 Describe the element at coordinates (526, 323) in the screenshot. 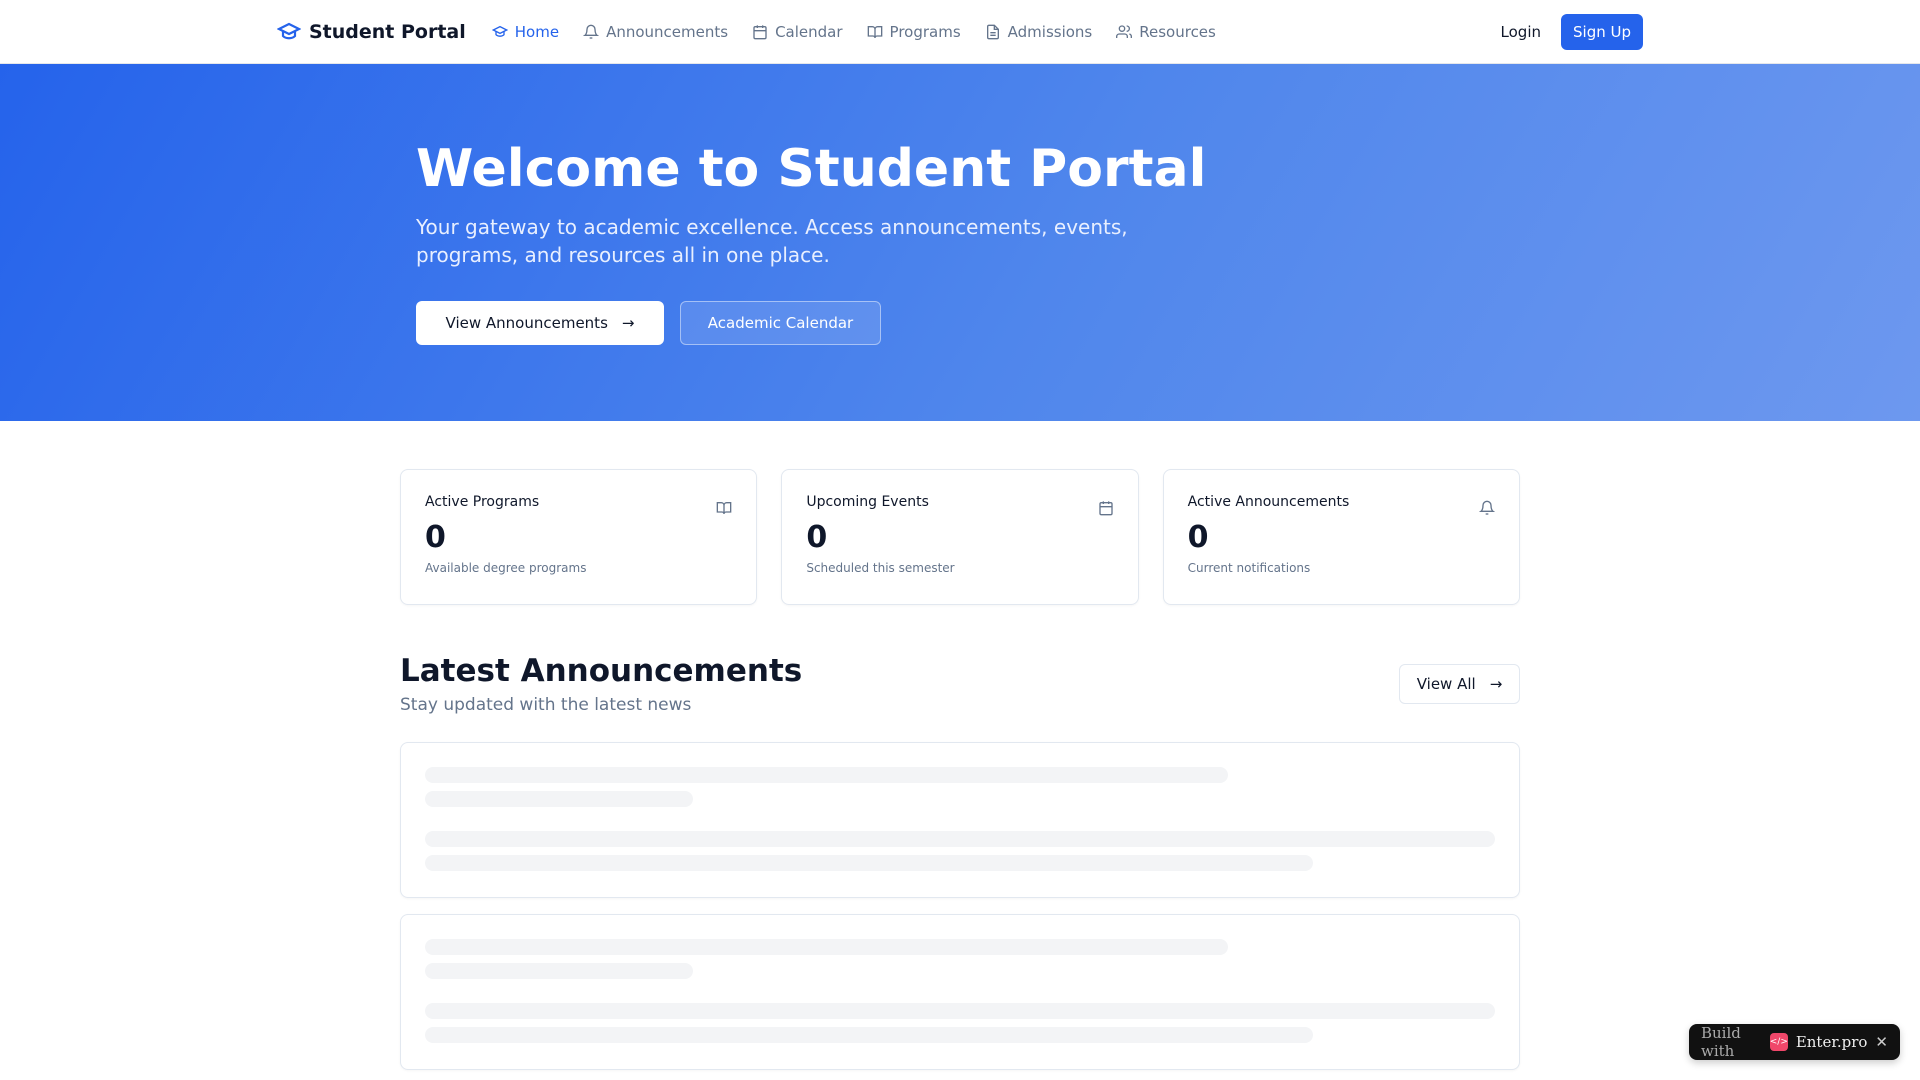

I see `button-label: View Announcements` at that location.